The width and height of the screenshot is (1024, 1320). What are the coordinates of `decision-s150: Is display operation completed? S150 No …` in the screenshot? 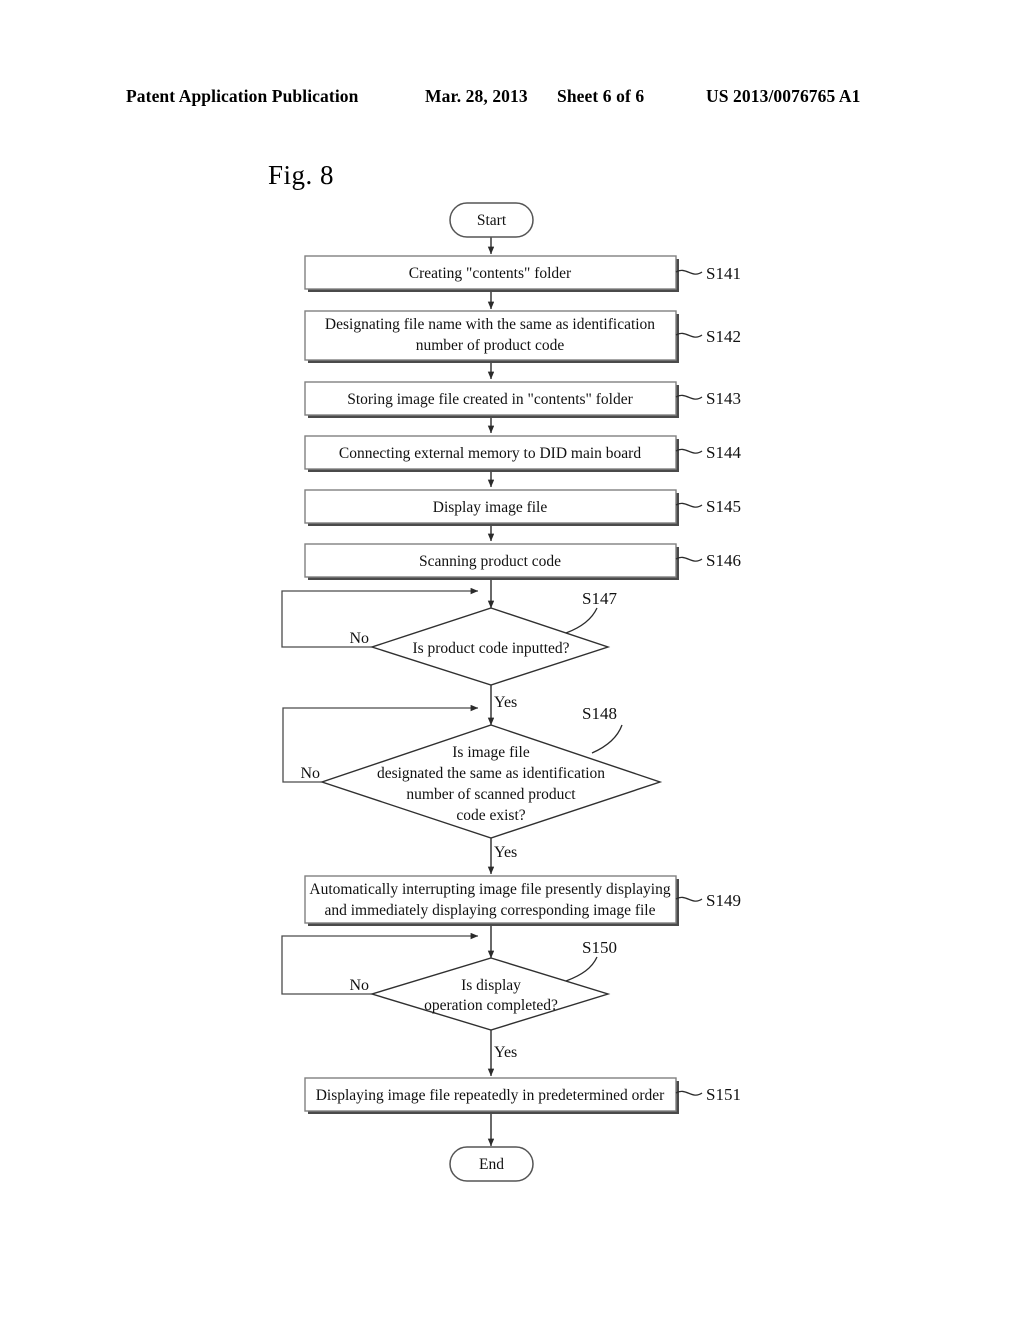 It's located at (483, 999).